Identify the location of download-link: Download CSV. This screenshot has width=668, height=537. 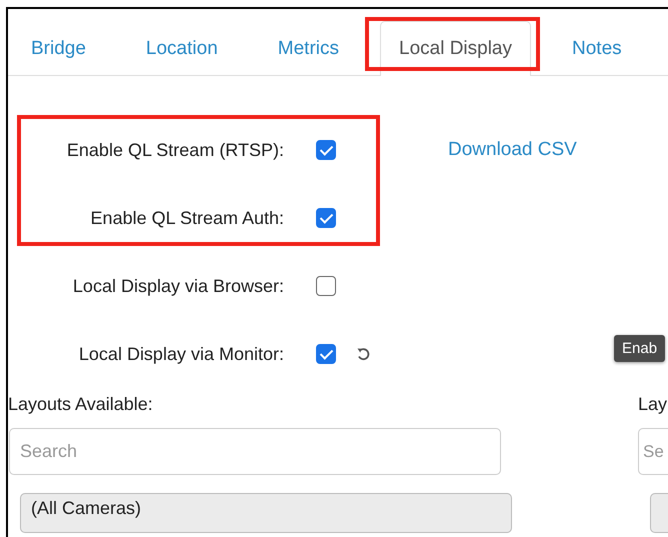
(512, 149).